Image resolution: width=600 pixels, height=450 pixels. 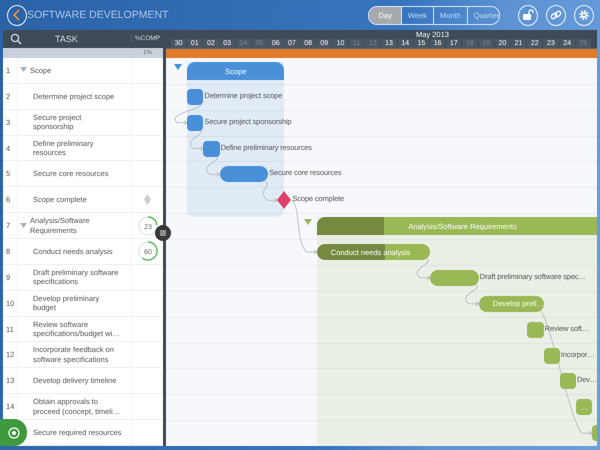 What do you see at coordinates (66, 39) in the screenshot?
I see `task-column-title: TASK` at bounding box center [66, 39].